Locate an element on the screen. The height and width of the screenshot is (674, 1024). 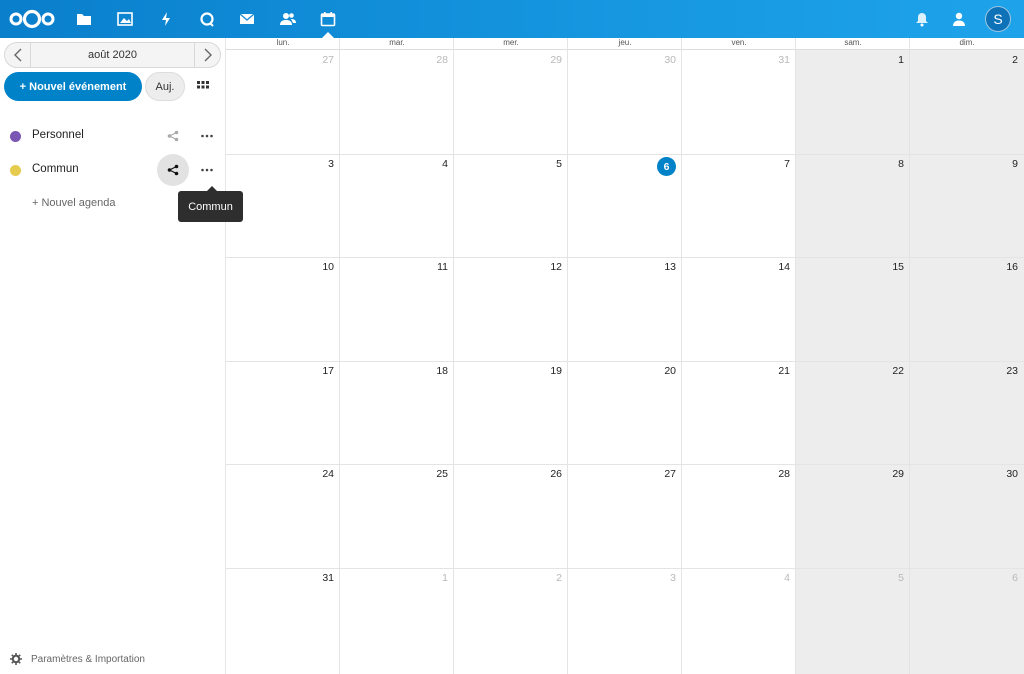
grid-view-icon is located at coordinates (203, 85).